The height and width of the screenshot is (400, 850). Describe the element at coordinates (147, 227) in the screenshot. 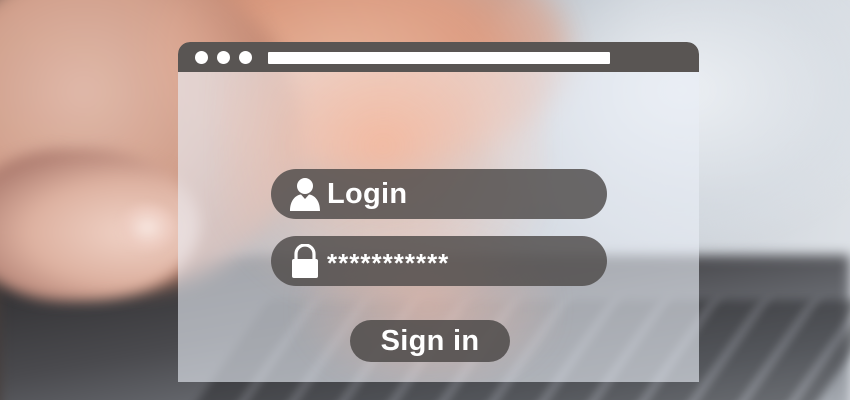

I see `fingernail` at that location.